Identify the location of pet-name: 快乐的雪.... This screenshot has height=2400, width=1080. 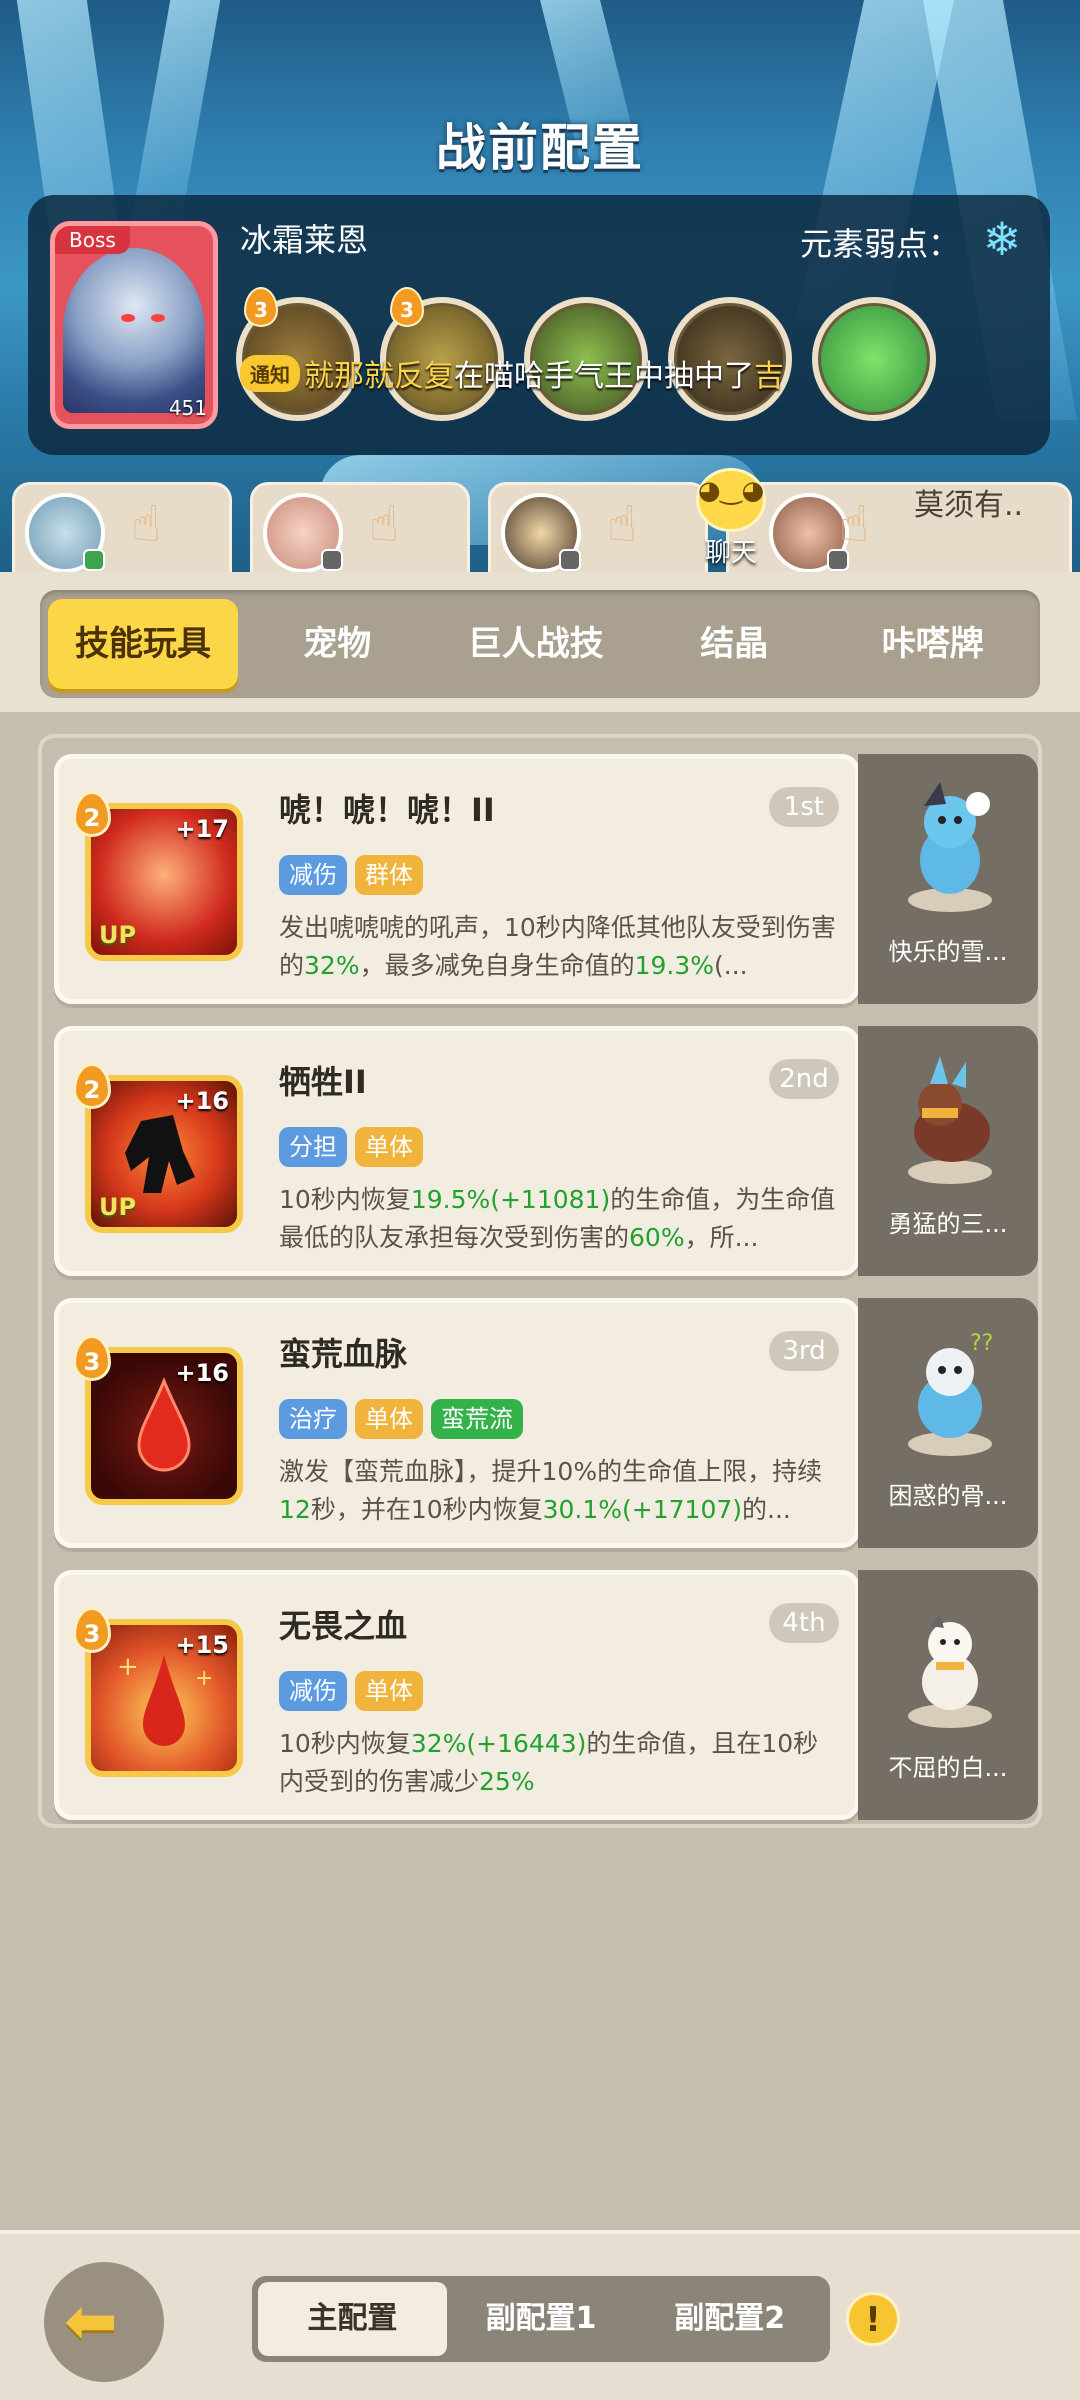
(948, 952).